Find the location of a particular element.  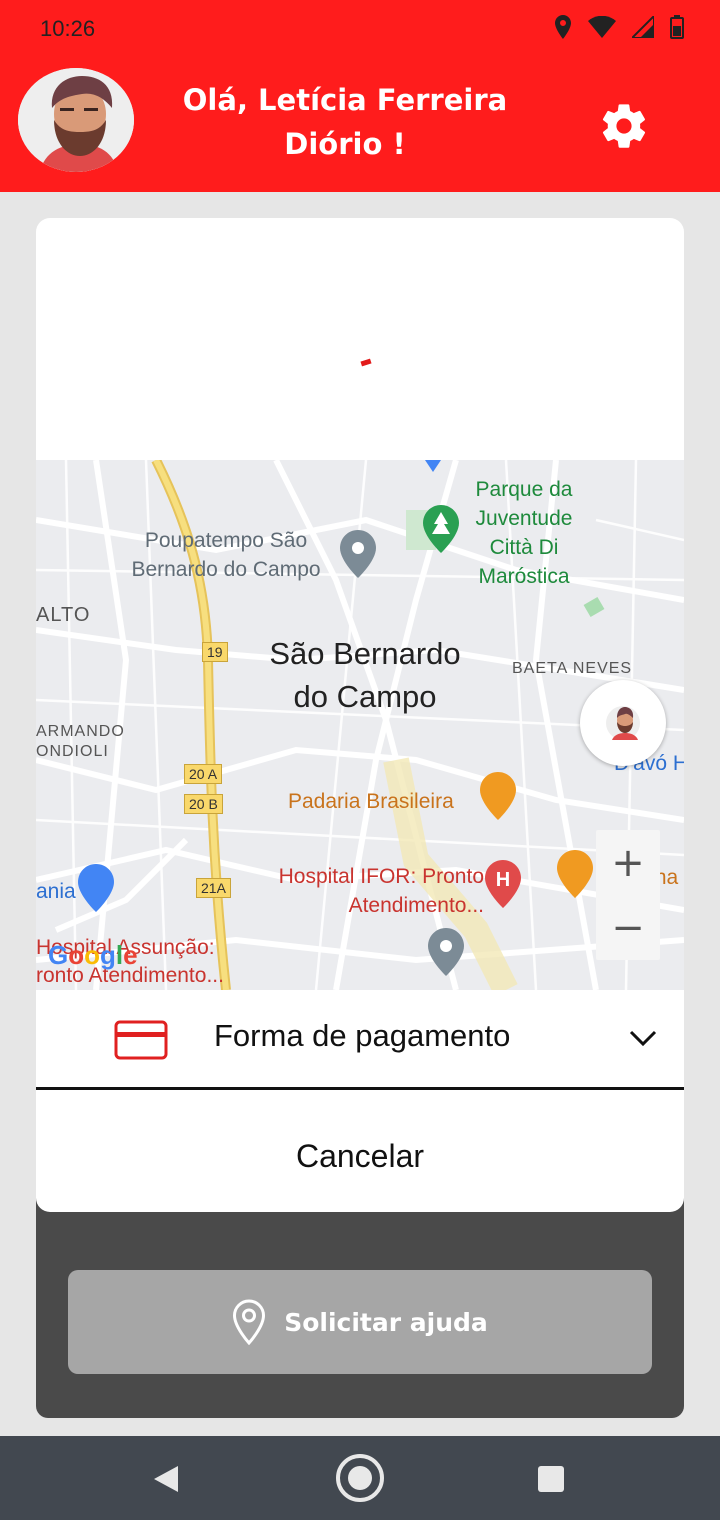

home-icon is located at coordinates (360, 1478).